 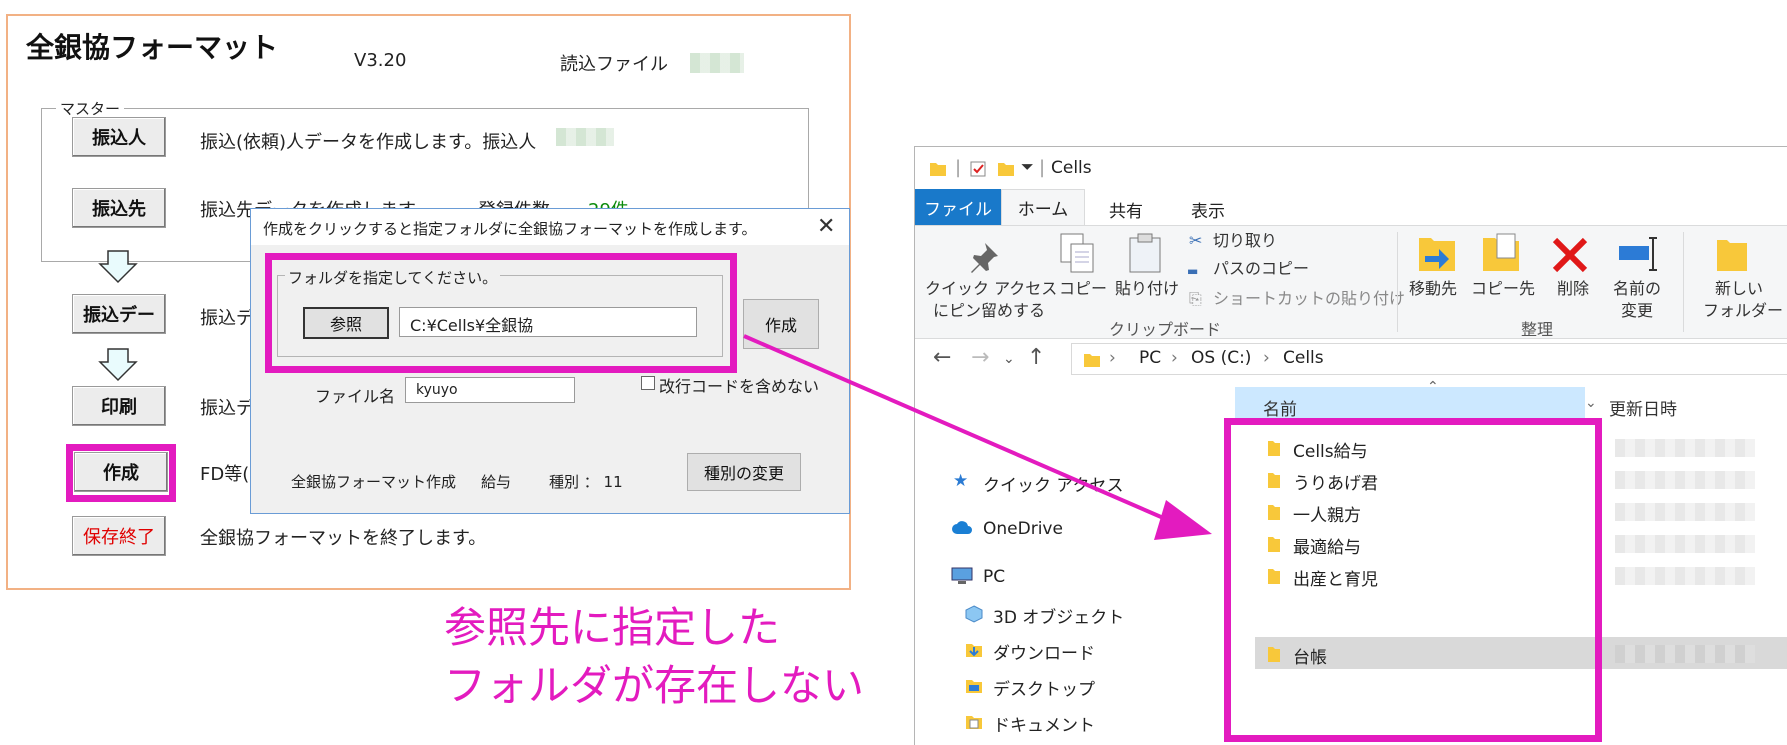 I want to click on star-icon: ★, so click(x=961, y=481).